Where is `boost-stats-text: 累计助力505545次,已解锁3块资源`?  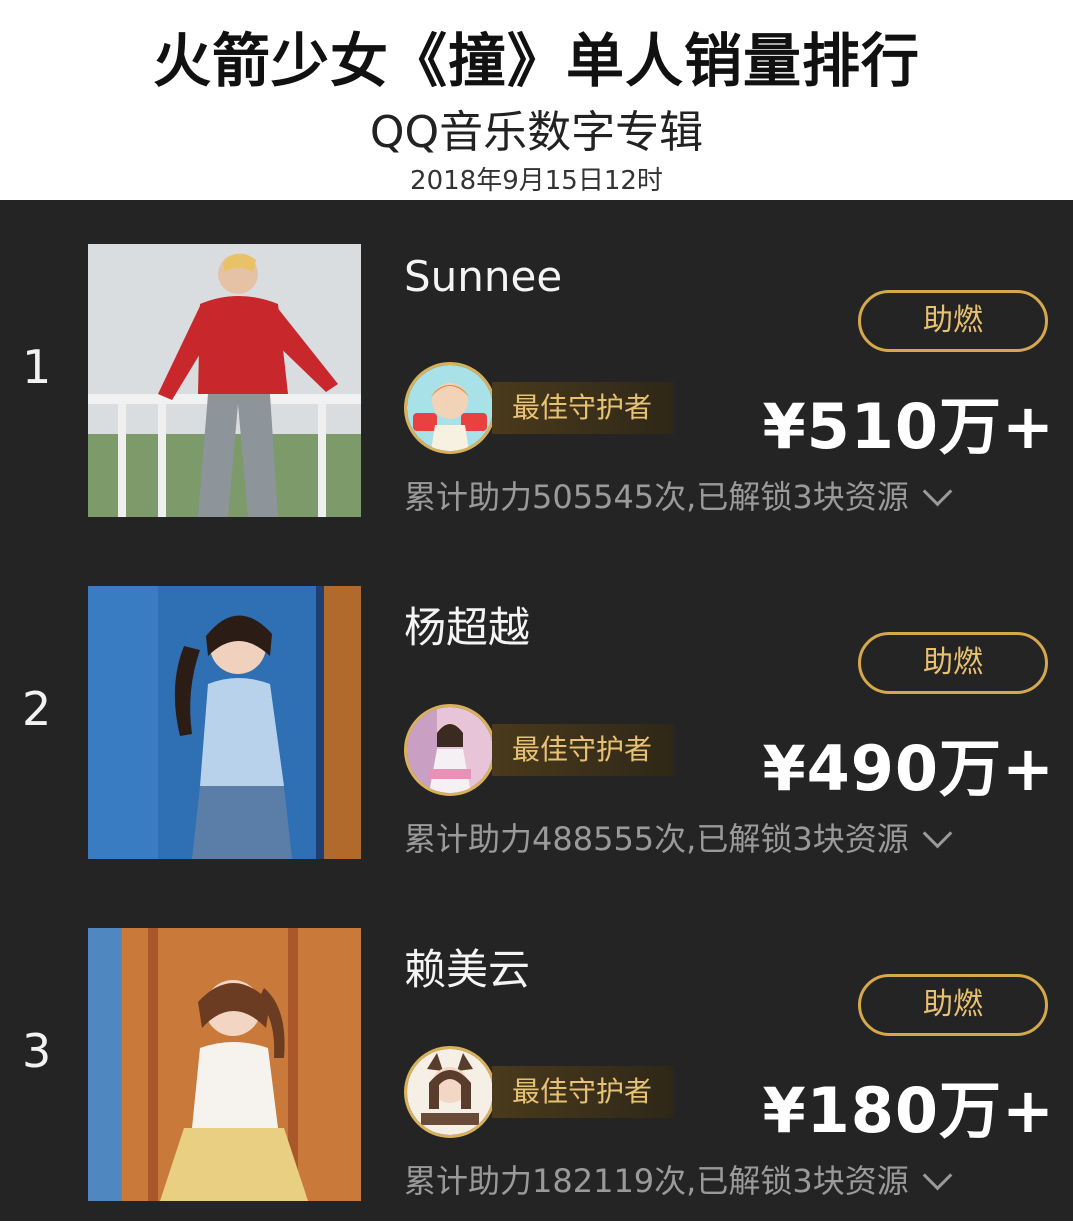 boost-stats-text: 累计助力505545次,已解锁3块资源 is located at coordinates (656, 497).